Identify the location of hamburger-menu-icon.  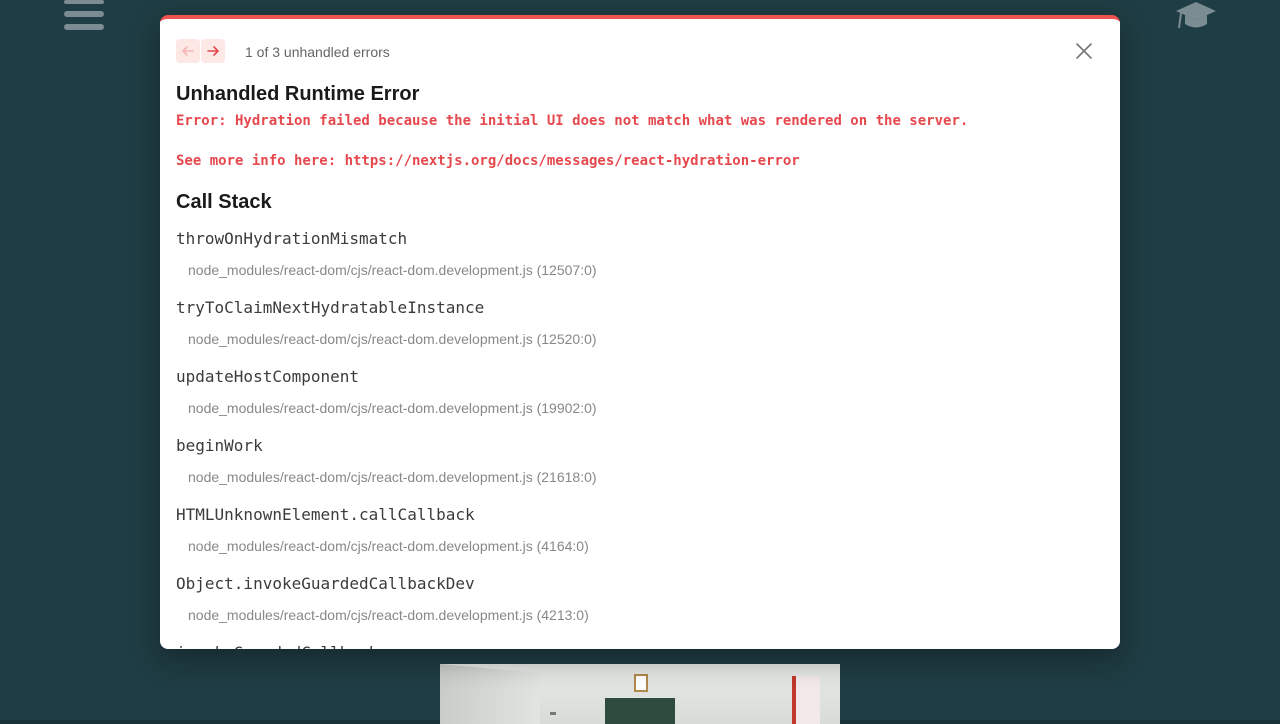
(84, 15).